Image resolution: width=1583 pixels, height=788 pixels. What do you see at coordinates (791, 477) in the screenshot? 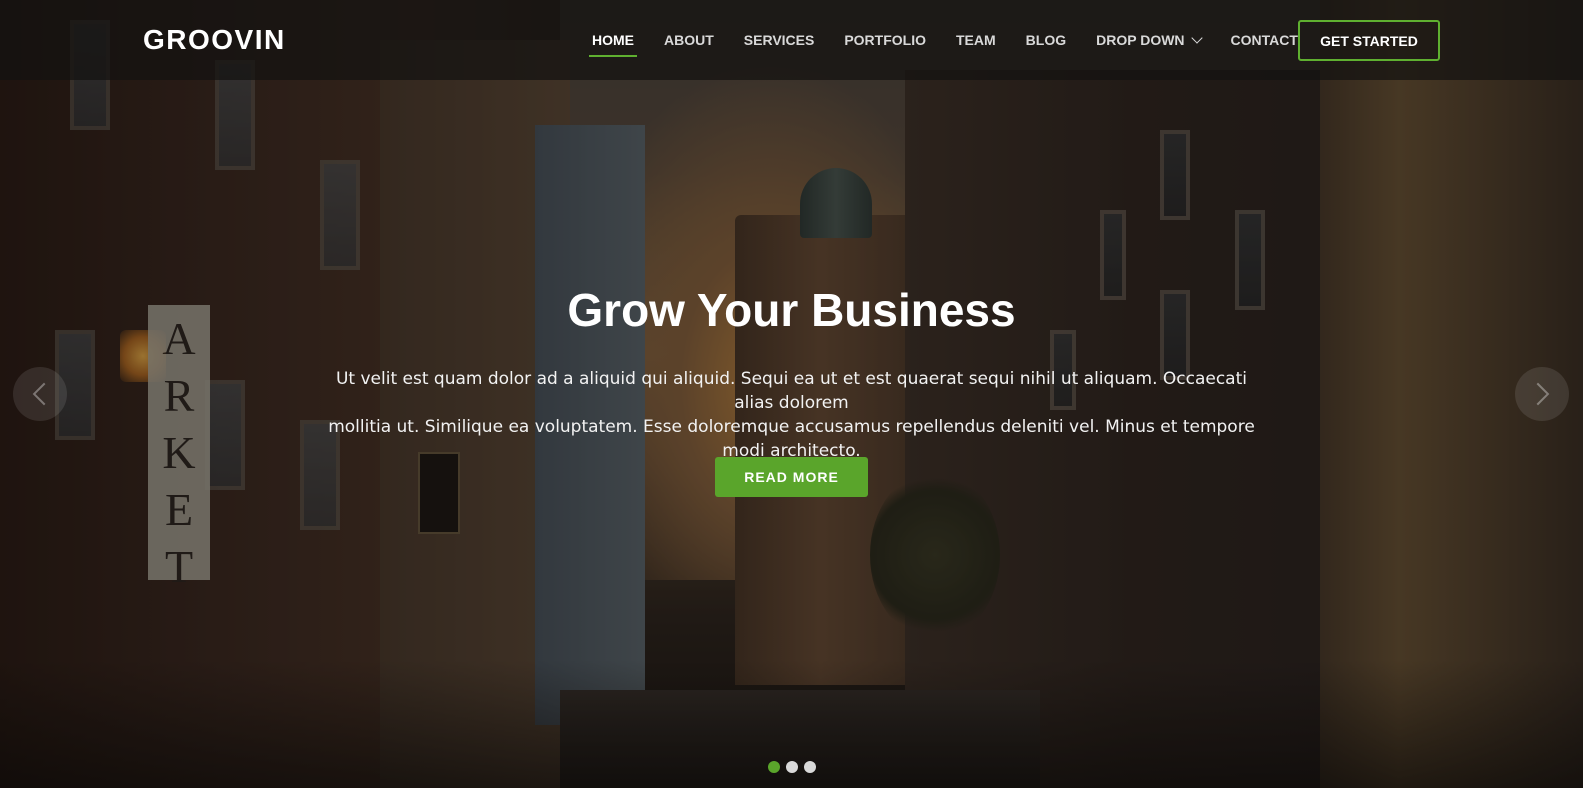
I see `read-more-button: READ MORE` at bounding box center [791, 477].